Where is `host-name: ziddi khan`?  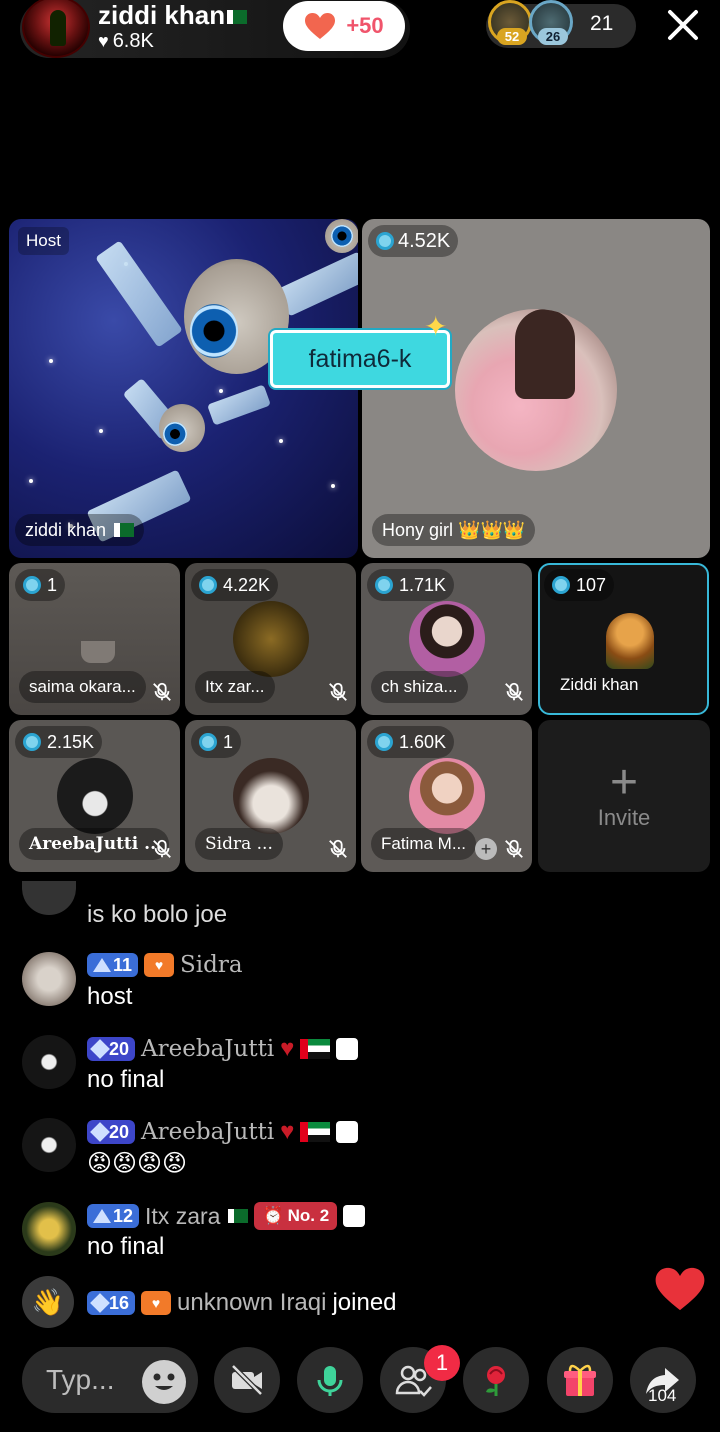
host-name: ziddi khan is located at coordinates (173, 15).